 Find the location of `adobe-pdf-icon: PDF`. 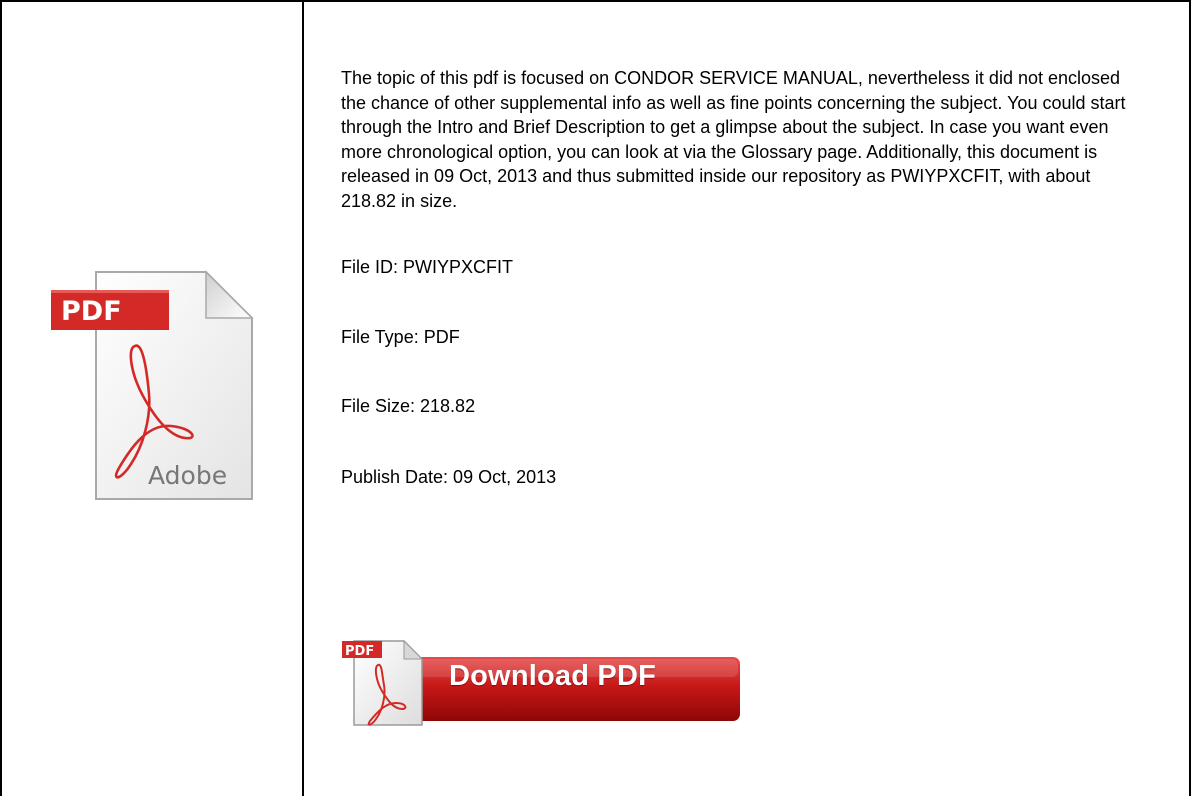

adobe-pdf-icon: PDF is located at coordinates (383, 682).